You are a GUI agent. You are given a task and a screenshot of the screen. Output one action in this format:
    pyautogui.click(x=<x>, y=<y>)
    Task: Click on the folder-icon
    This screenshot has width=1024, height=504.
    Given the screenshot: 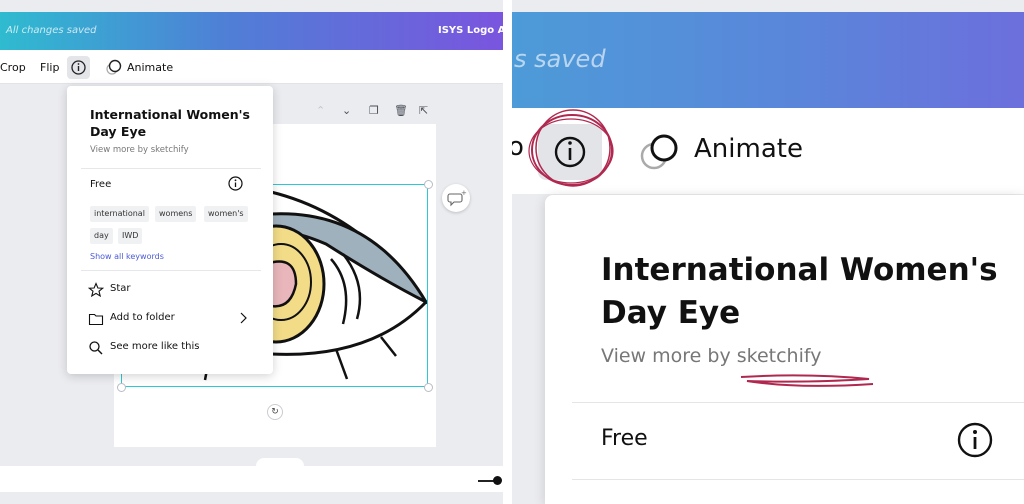 What is the action you would take?
    pyautogui.click(x=96, y=319)
    